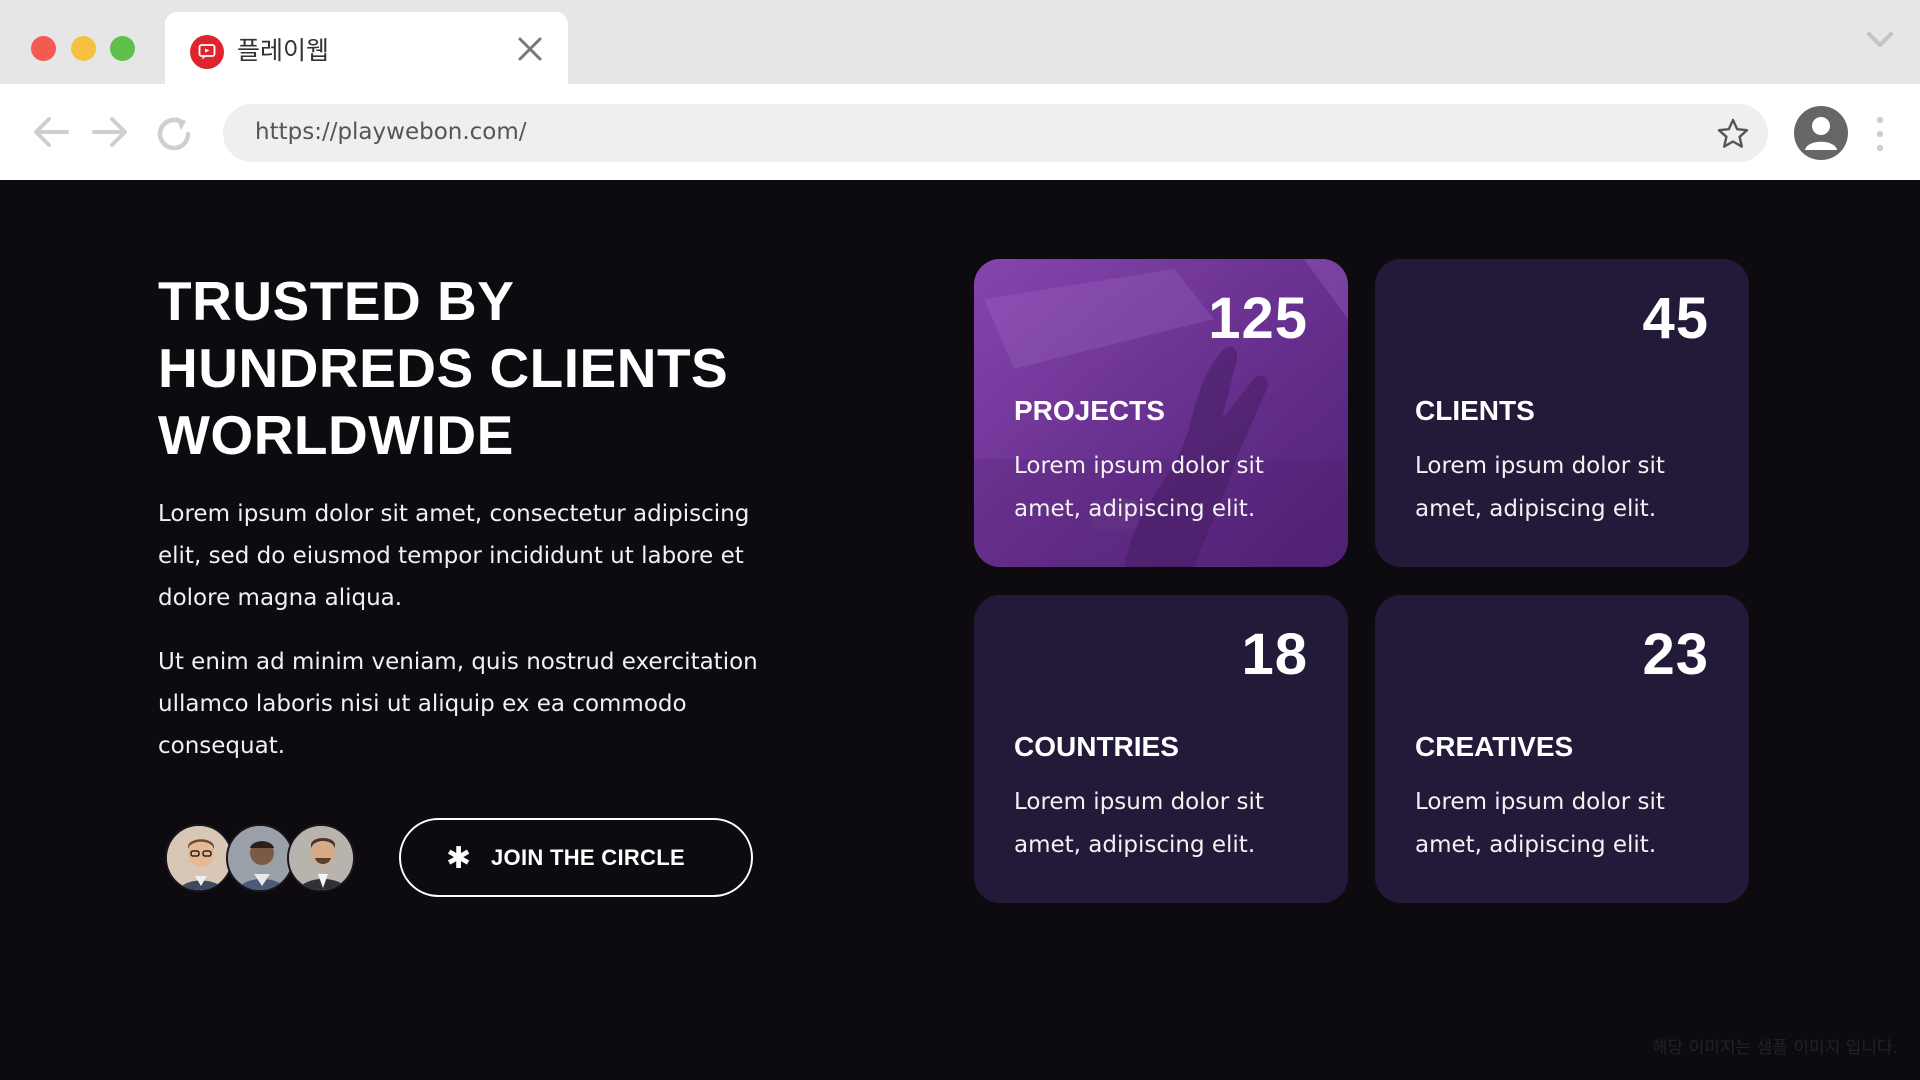 The height and width of the screenshot is (1080, 1920). I want to click on chevron-down-icon, so click(1880, 40).